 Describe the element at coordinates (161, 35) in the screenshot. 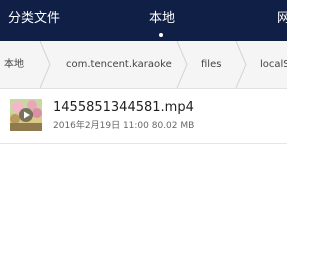

I see `active-tab-indicator` at that location.